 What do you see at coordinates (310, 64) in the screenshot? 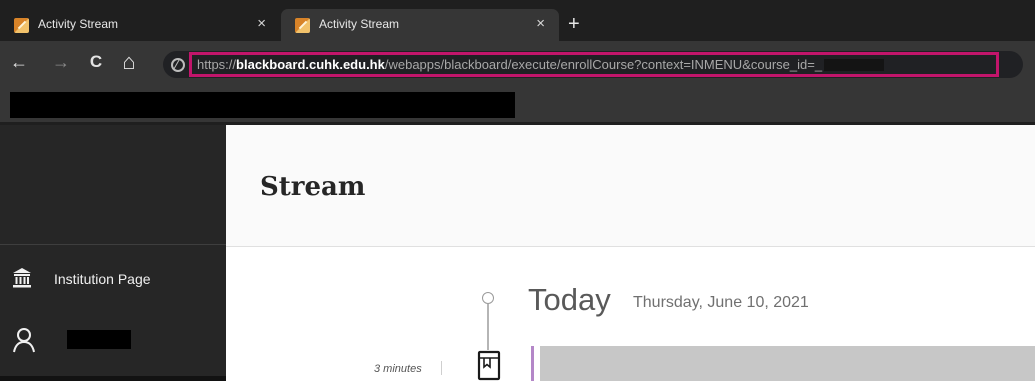
I see `url-host: blackboard.cuhk.edu.hk` at bounding box center [310, 64].